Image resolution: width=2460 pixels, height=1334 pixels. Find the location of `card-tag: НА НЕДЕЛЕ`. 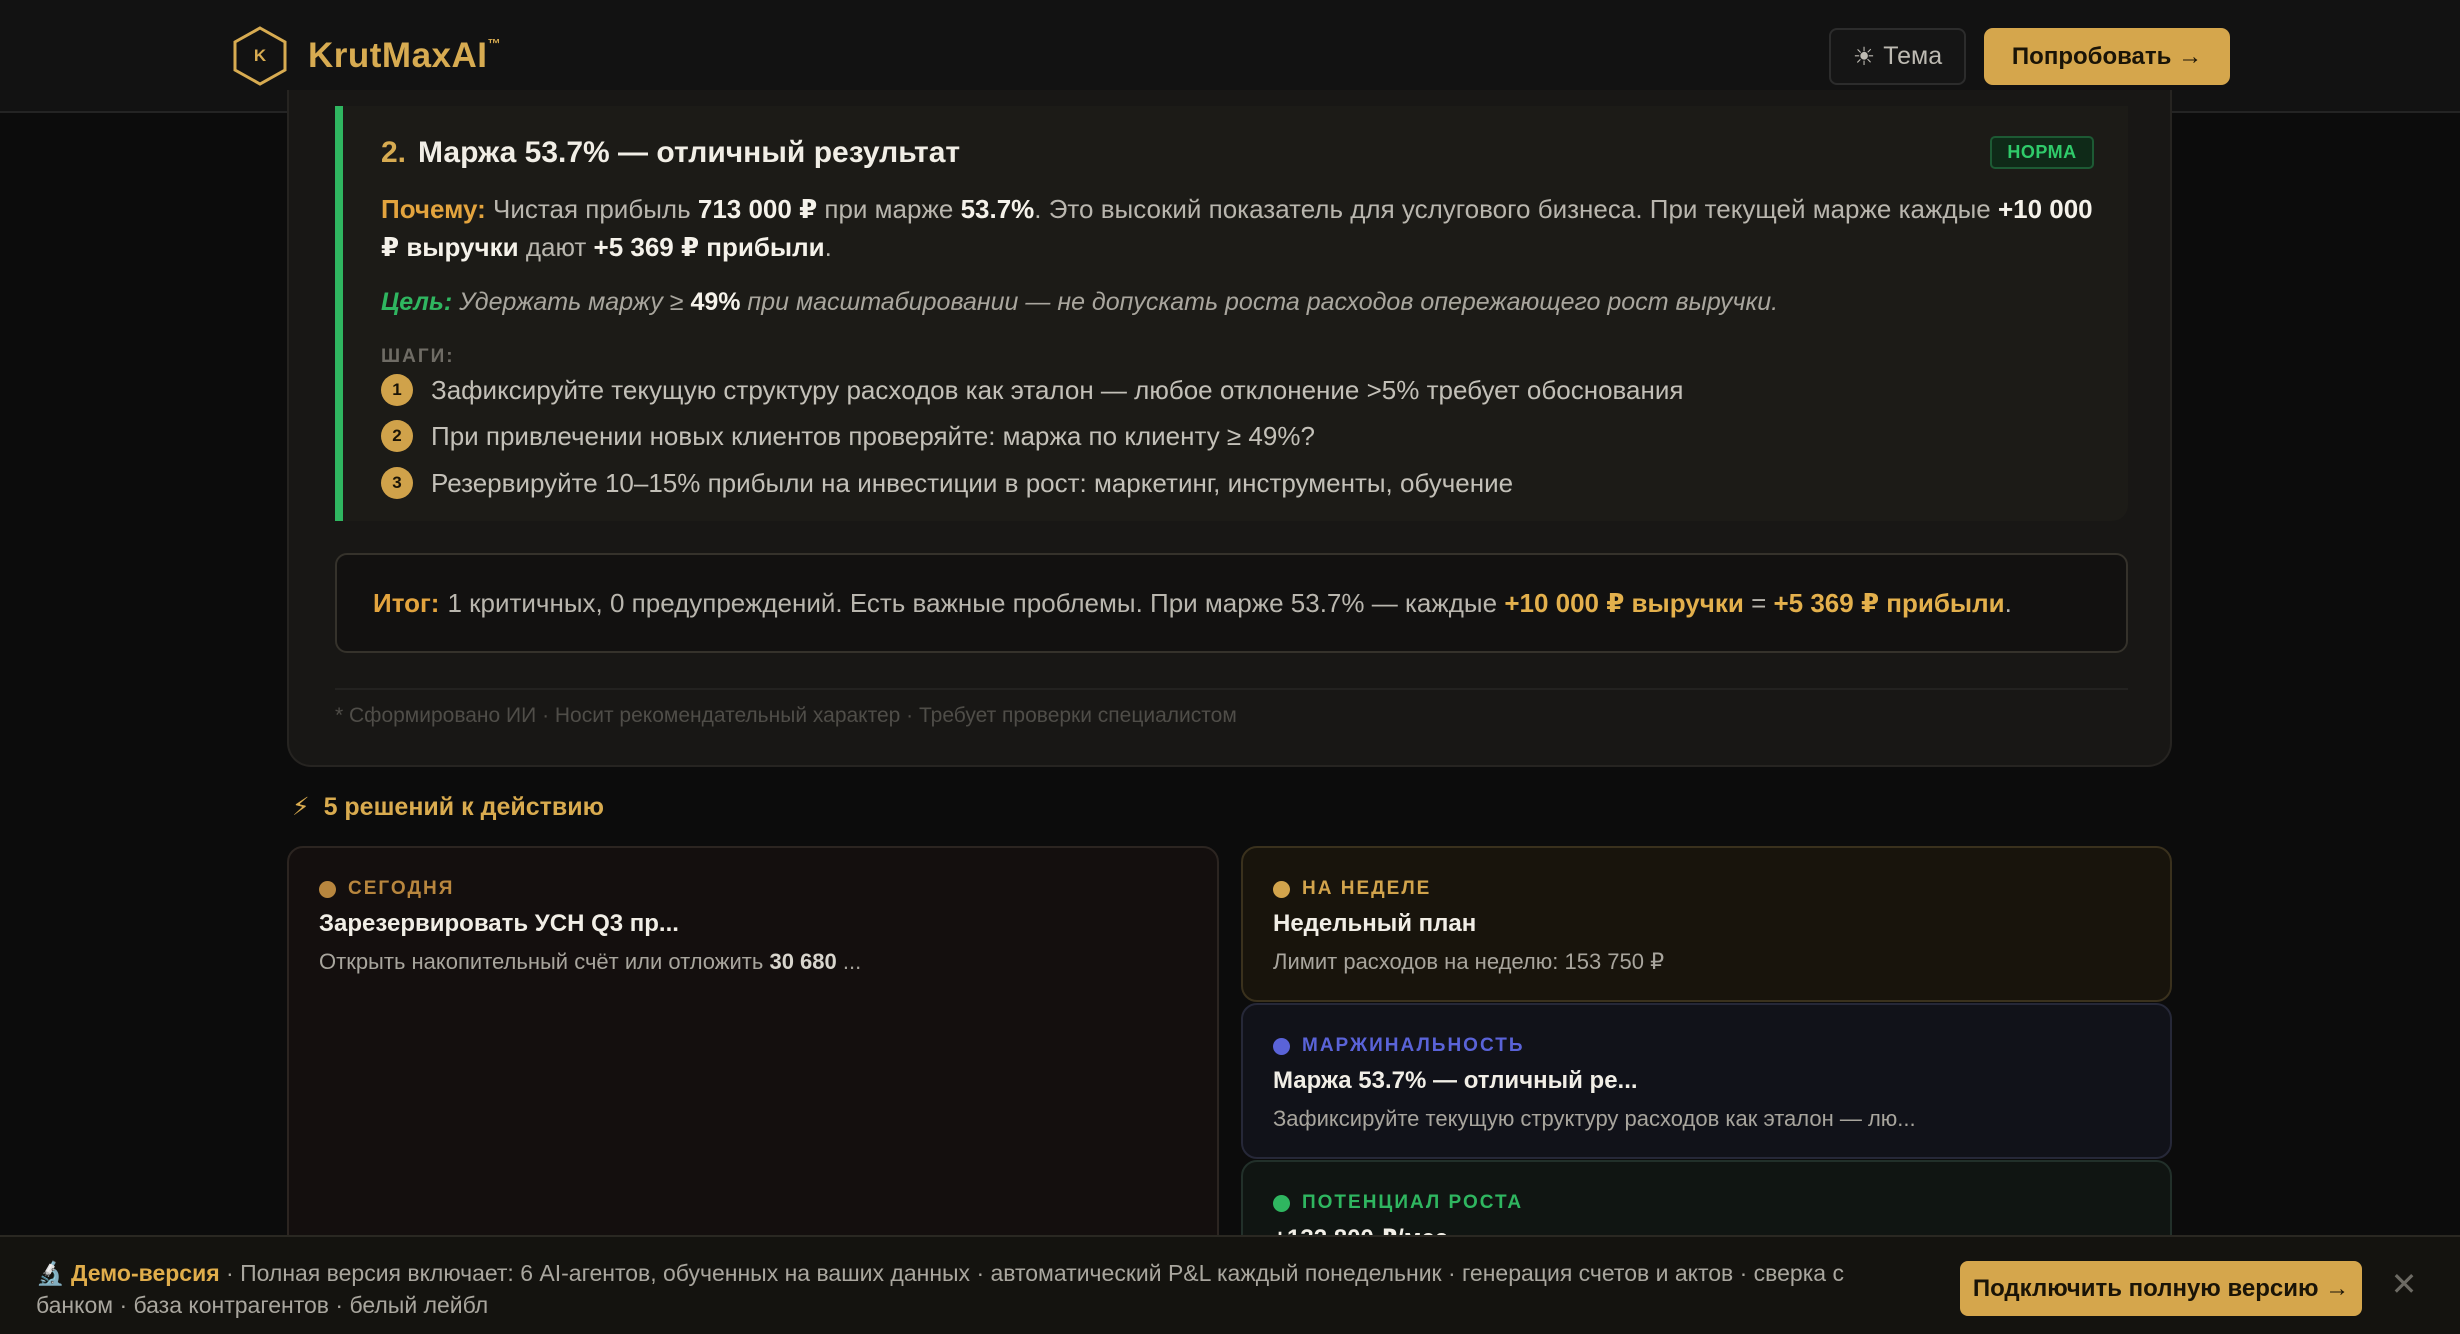

card-tag: НА НЕДЕЛЕ is located at coordinates (1352, 889).